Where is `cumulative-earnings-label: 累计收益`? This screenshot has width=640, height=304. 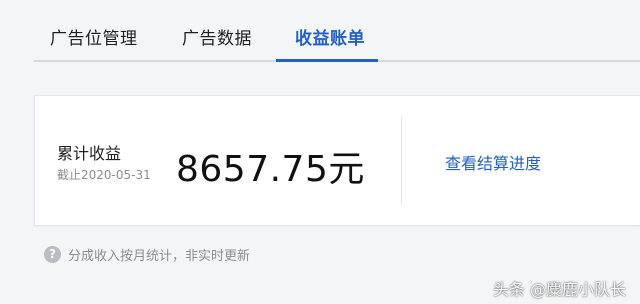
cumulative-earnings-label: 累计收益 is located at coordinates (89, 153).